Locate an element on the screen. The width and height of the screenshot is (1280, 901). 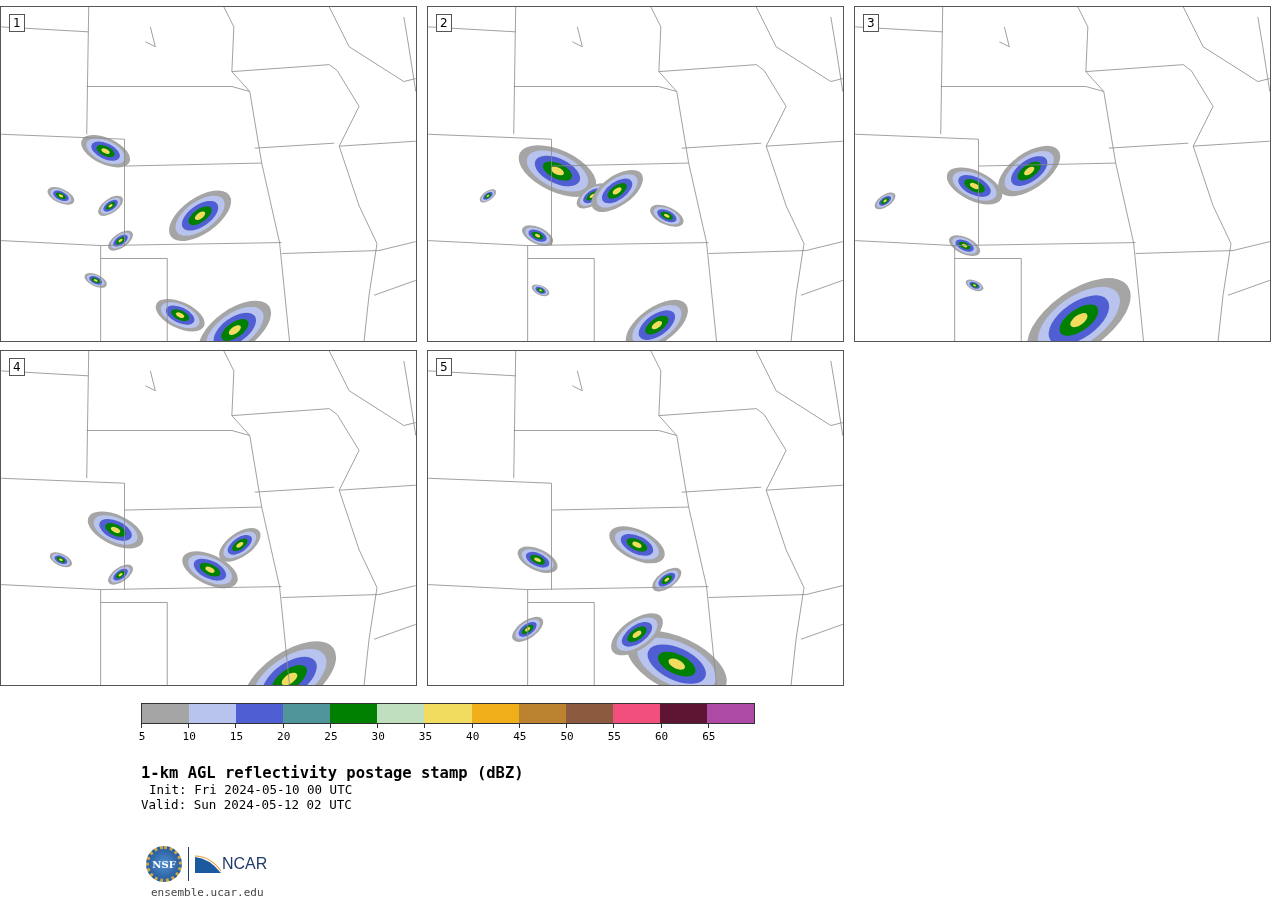
tick-label: 25 is located at coordinates (331, 736).